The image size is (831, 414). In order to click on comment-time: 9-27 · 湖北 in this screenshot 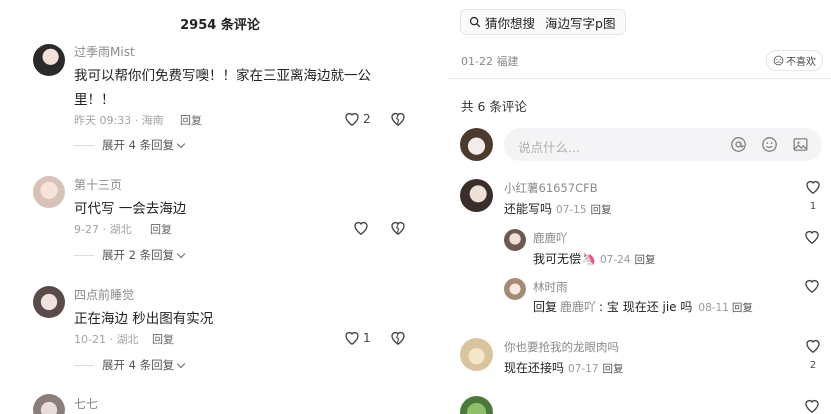, I will do `click(103, 229)`.